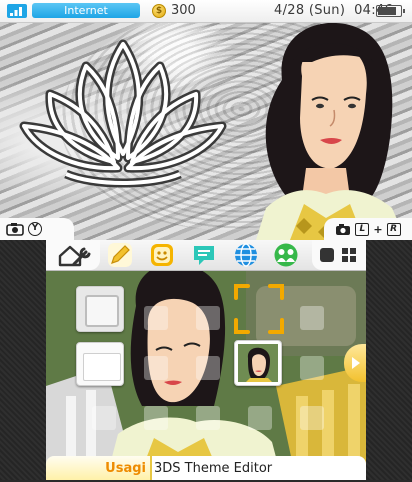 Image resolution: width=412 pixels, height=482 pixels. Describe the element at coordinates (393, 229) in the screenshot. I see `r-button-icon: R` at that location.